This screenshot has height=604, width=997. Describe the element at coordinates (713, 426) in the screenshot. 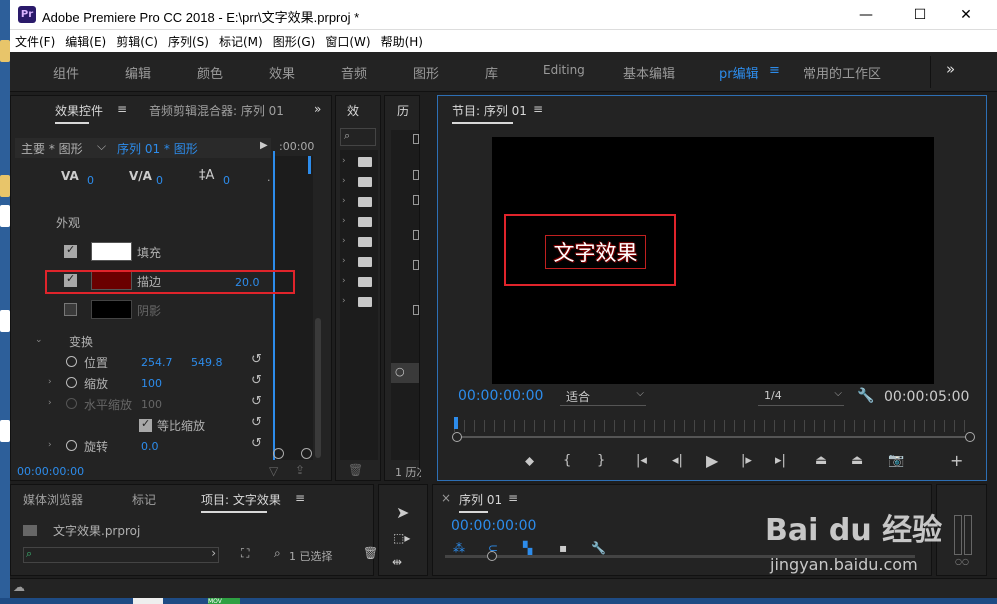

I see `time-ruler` at that location.